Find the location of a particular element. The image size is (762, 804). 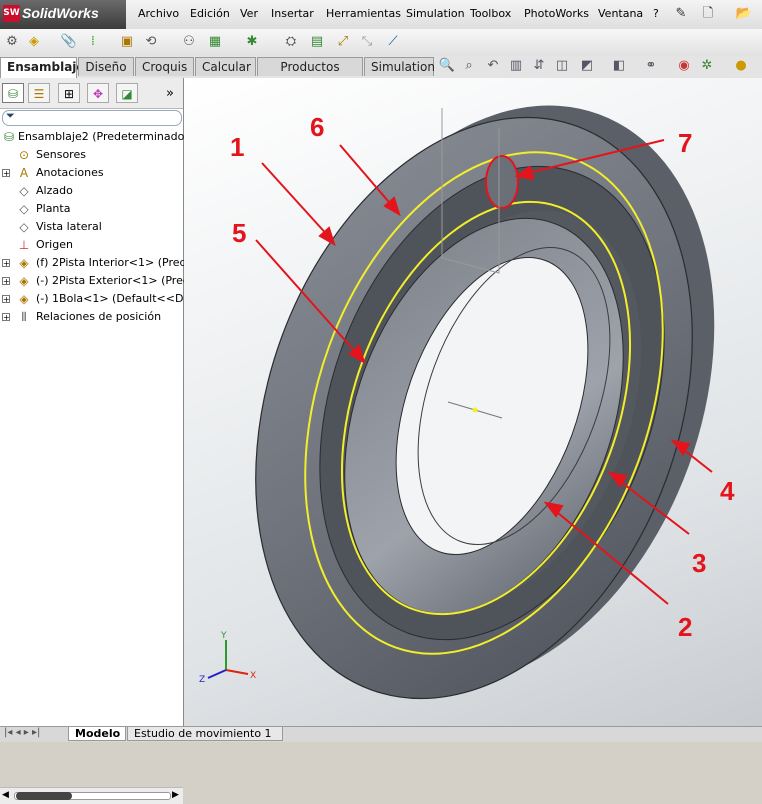

open-folder-icon: 📂 is located at coordinates (744, 14).